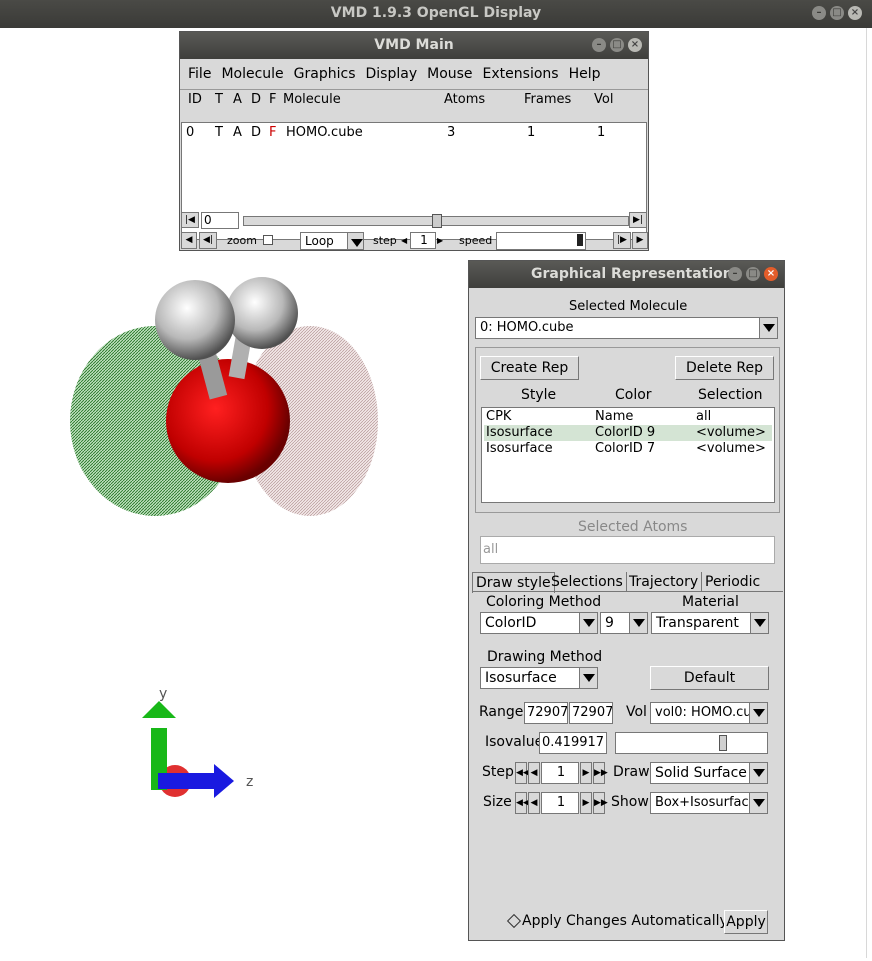  What do you see at coordinates (237, 132) in the screenshot?
I see `mol-active: A` at bounding box center [237, 132].